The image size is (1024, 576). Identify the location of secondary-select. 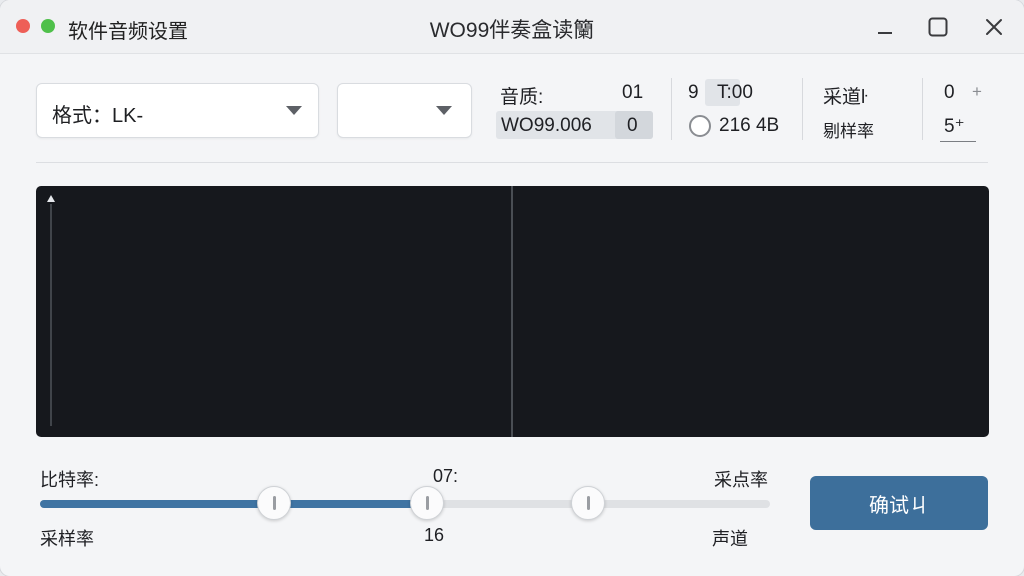
(404, 110).